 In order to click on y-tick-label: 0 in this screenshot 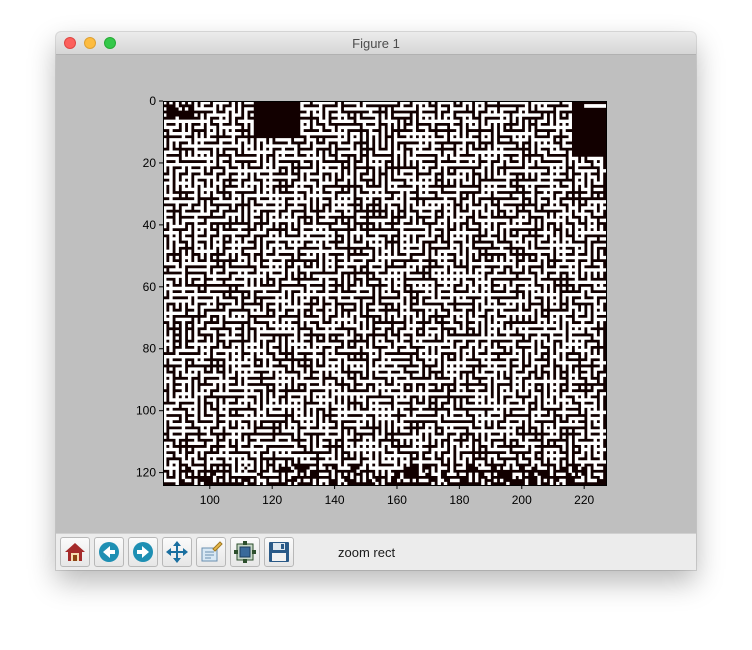, I will do `click(152, 101)`.